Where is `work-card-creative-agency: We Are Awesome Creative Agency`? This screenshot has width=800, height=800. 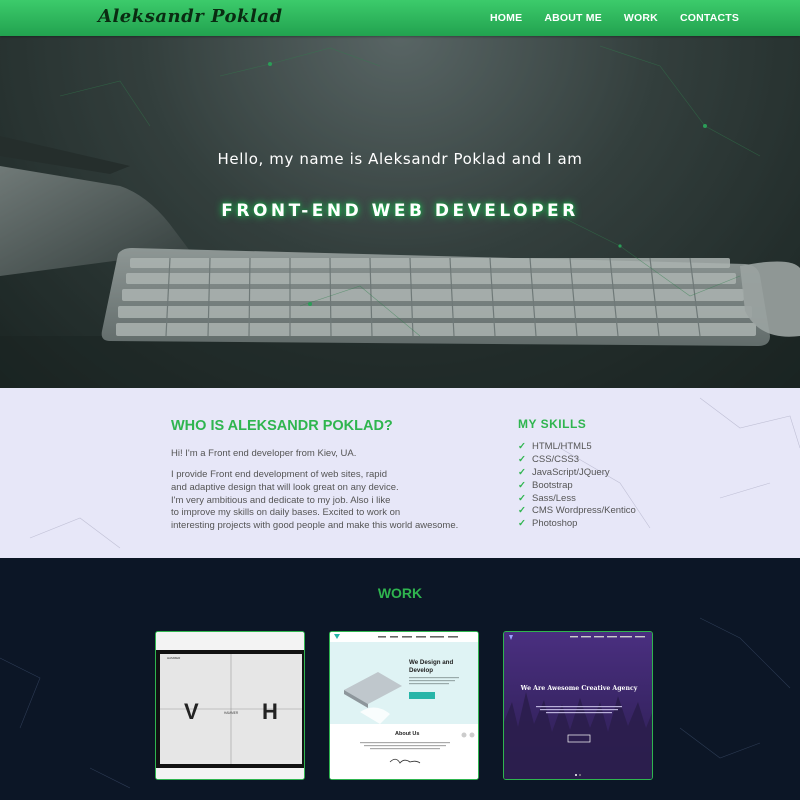 work-card-creative-agency: We Are Awesome Creative Agency is located at coordinates (578, 705).